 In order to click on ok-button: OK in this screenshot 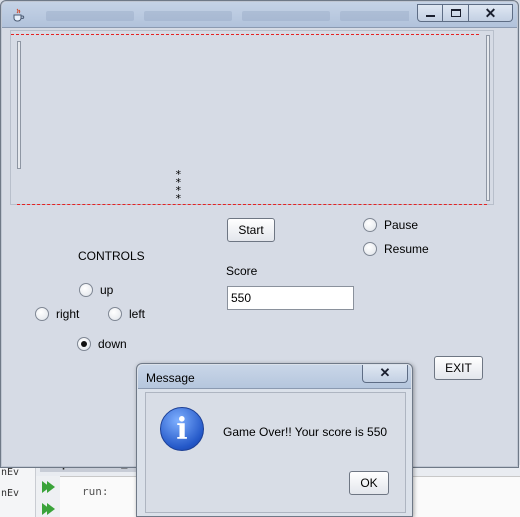, I will do `click(369, 483)`.